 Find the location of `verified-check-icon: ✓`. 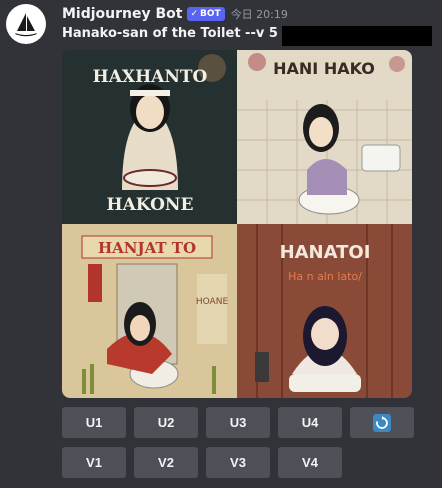

verified-check-icon: ✓ is located at coordinates (194, 14).